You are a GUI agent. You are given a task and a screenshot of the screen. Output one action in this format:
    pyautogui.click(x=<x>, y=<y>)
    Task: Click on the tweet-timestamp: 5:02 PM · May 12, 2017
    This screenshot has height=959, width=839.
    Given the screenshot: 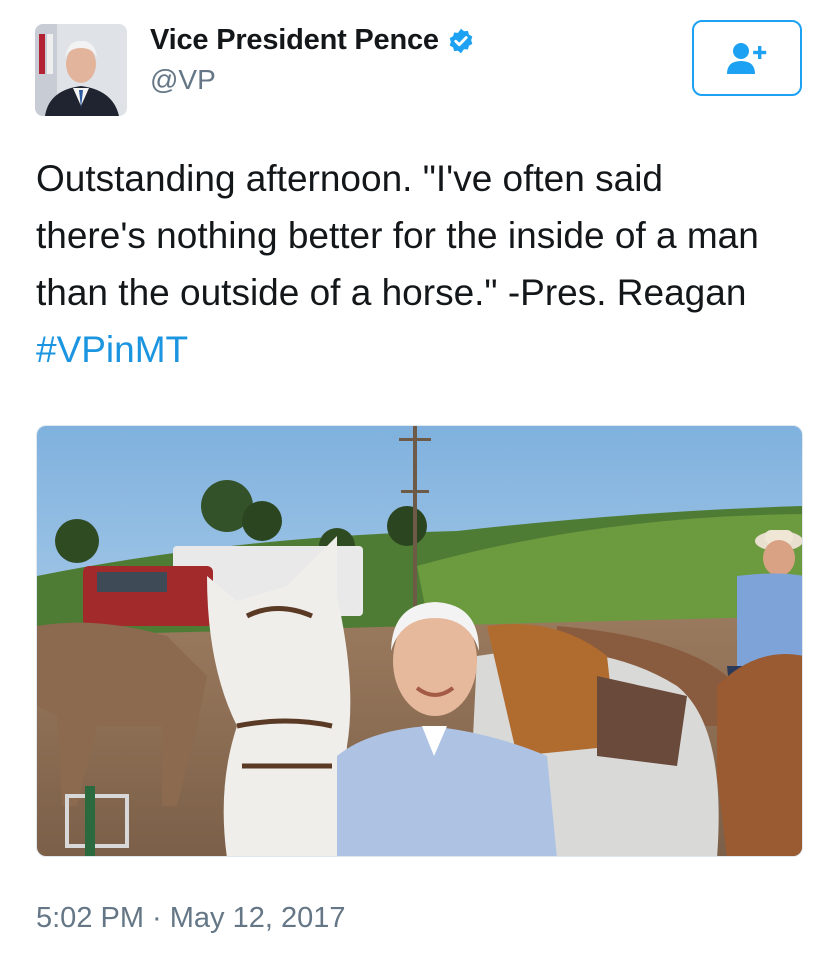 What is the action you would take?
    pyautogui.click(x=191, y=918)
    